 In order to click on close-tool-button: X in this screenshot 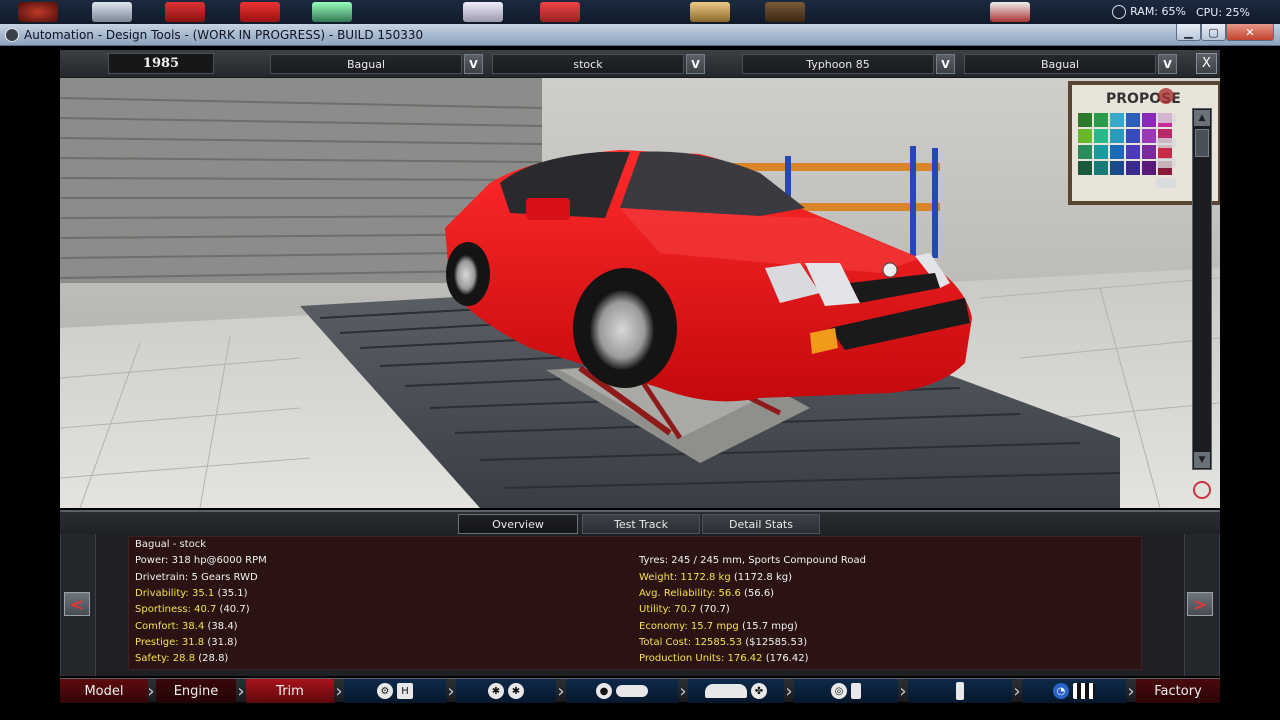, I will do `click(1206, 63)`.